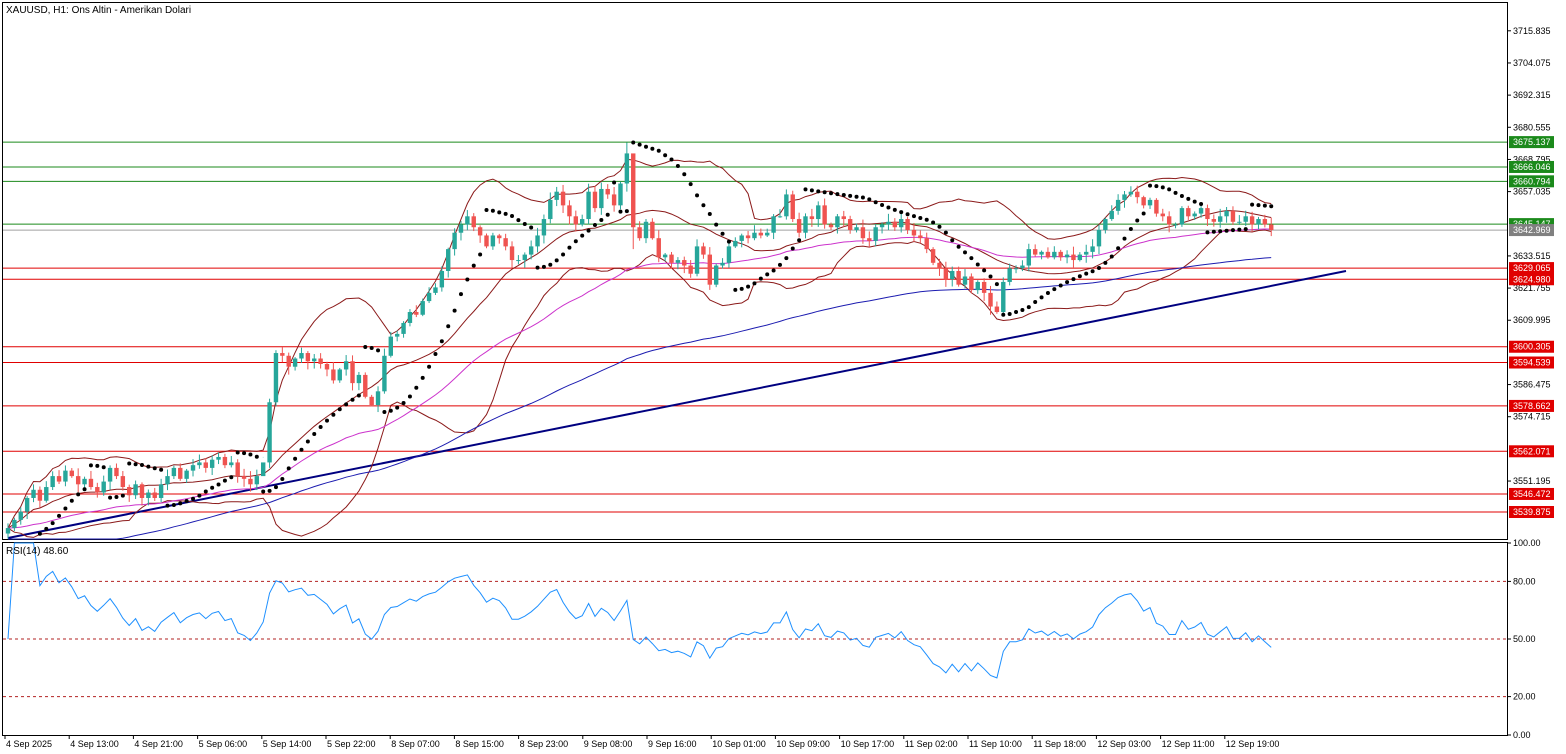  Describe the element at coordinates (1124, 744) in the screenshot. I see `time-tick-label: 12 Sep 03:00` at that location.